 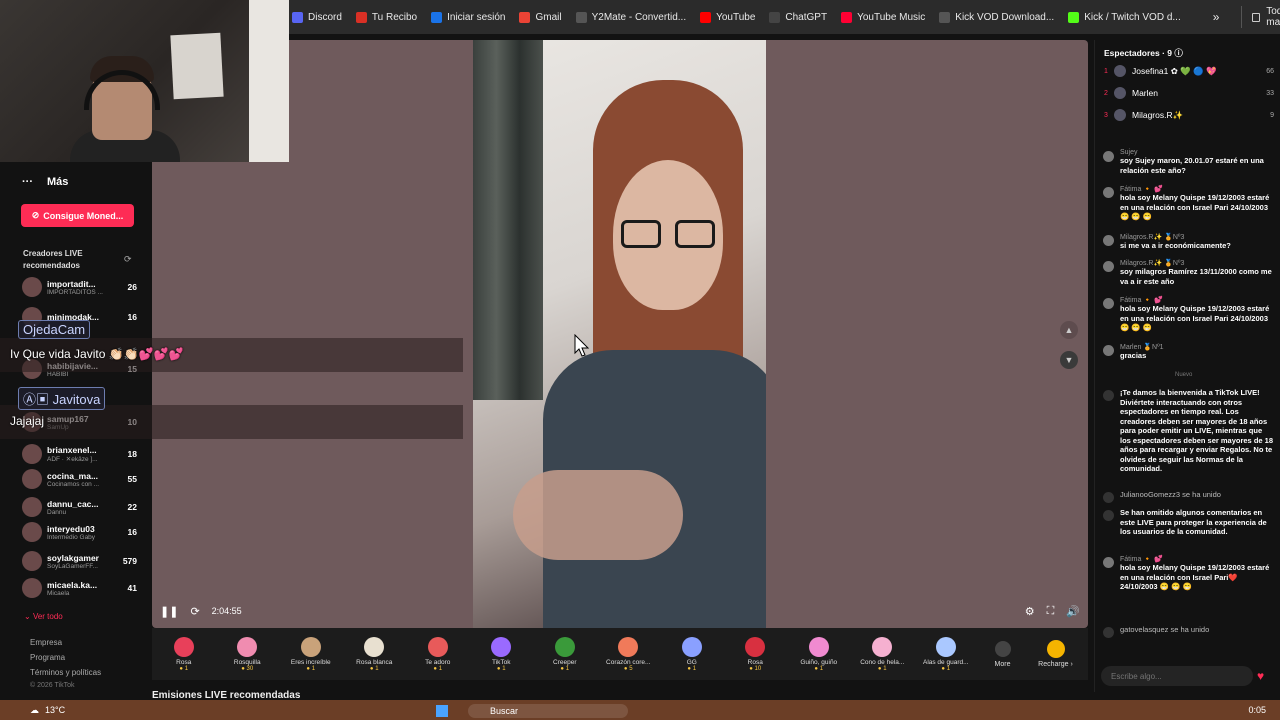 What do you see at coordinates (1144, 629) in the screenshot?
I see `join-username: gatovelasquez` at bounding box center [1144, 629].